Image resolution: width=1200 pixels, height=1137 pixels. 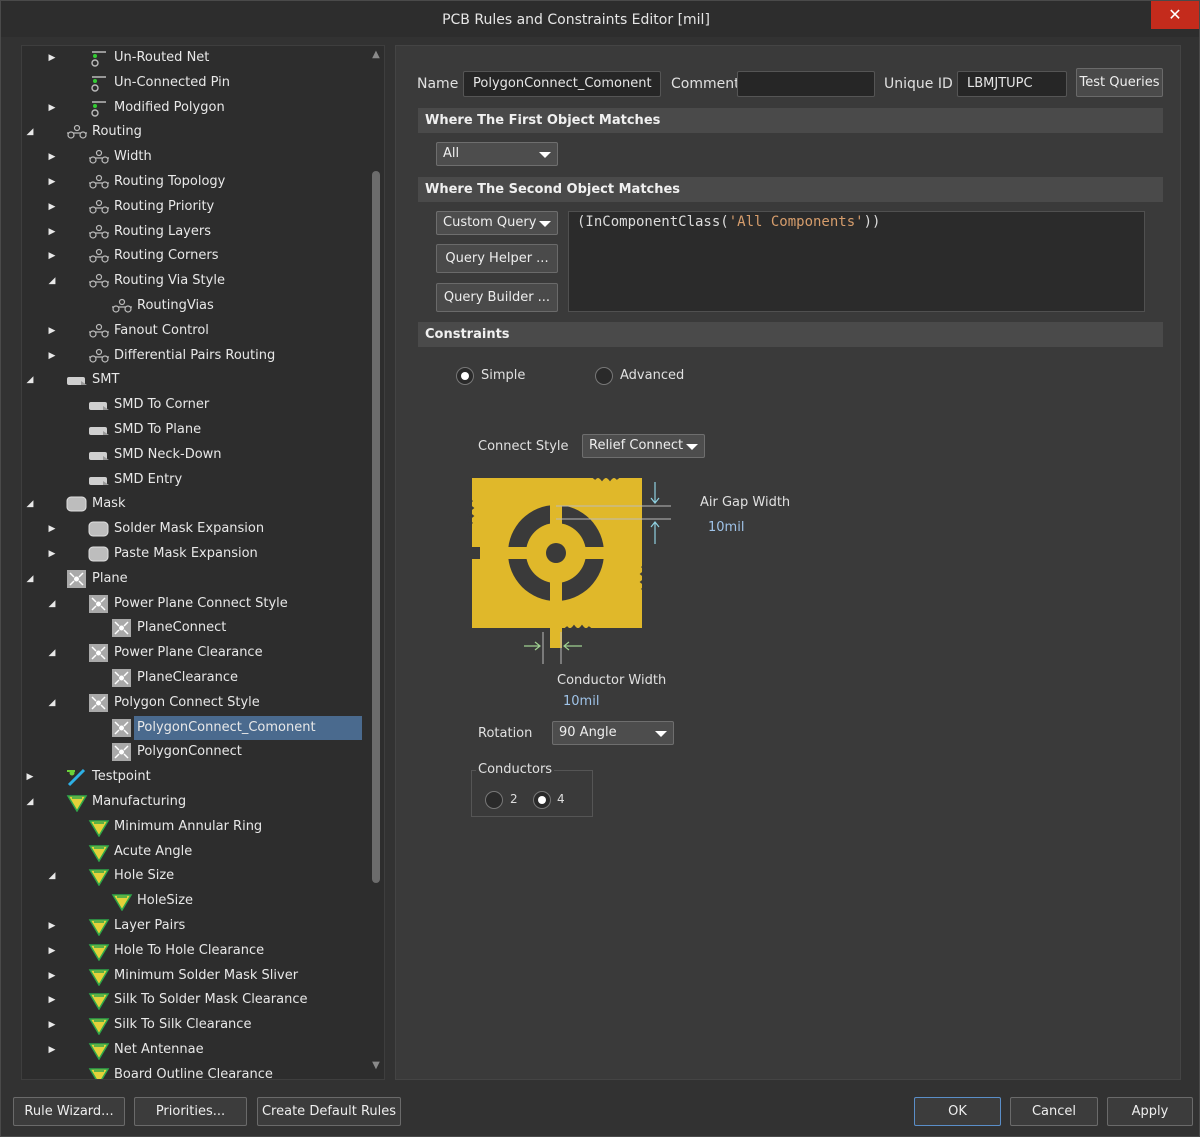 What do you see at coordinates (194, 157) in the screenshot?
I see `tree-item: ▶ Width` at bounding box center [194, 157].